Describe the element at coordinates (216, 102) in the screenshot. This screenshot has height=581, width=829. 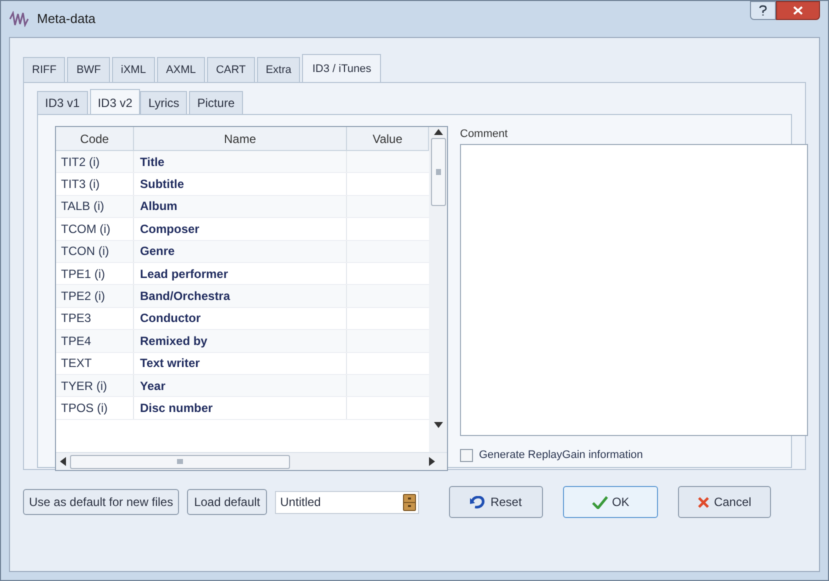
I see `tab: Picture` at that location.